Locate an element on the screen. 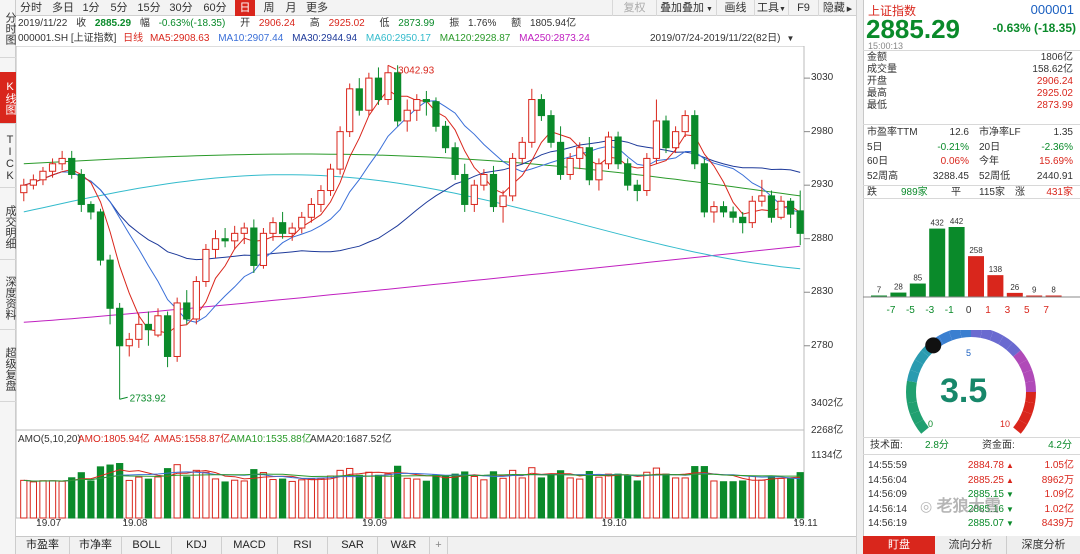 The height and width of the screenshot is (554, 1080). period-30min: 30分 is located at coordinates (181, 8).